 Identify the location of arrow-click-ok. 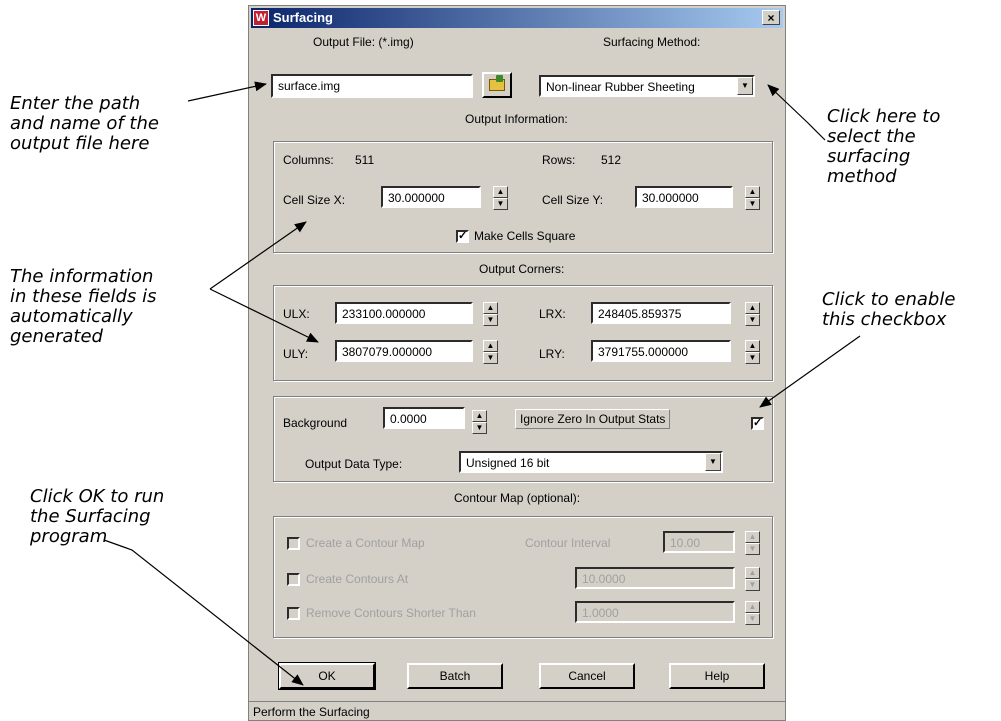
(203, 612).